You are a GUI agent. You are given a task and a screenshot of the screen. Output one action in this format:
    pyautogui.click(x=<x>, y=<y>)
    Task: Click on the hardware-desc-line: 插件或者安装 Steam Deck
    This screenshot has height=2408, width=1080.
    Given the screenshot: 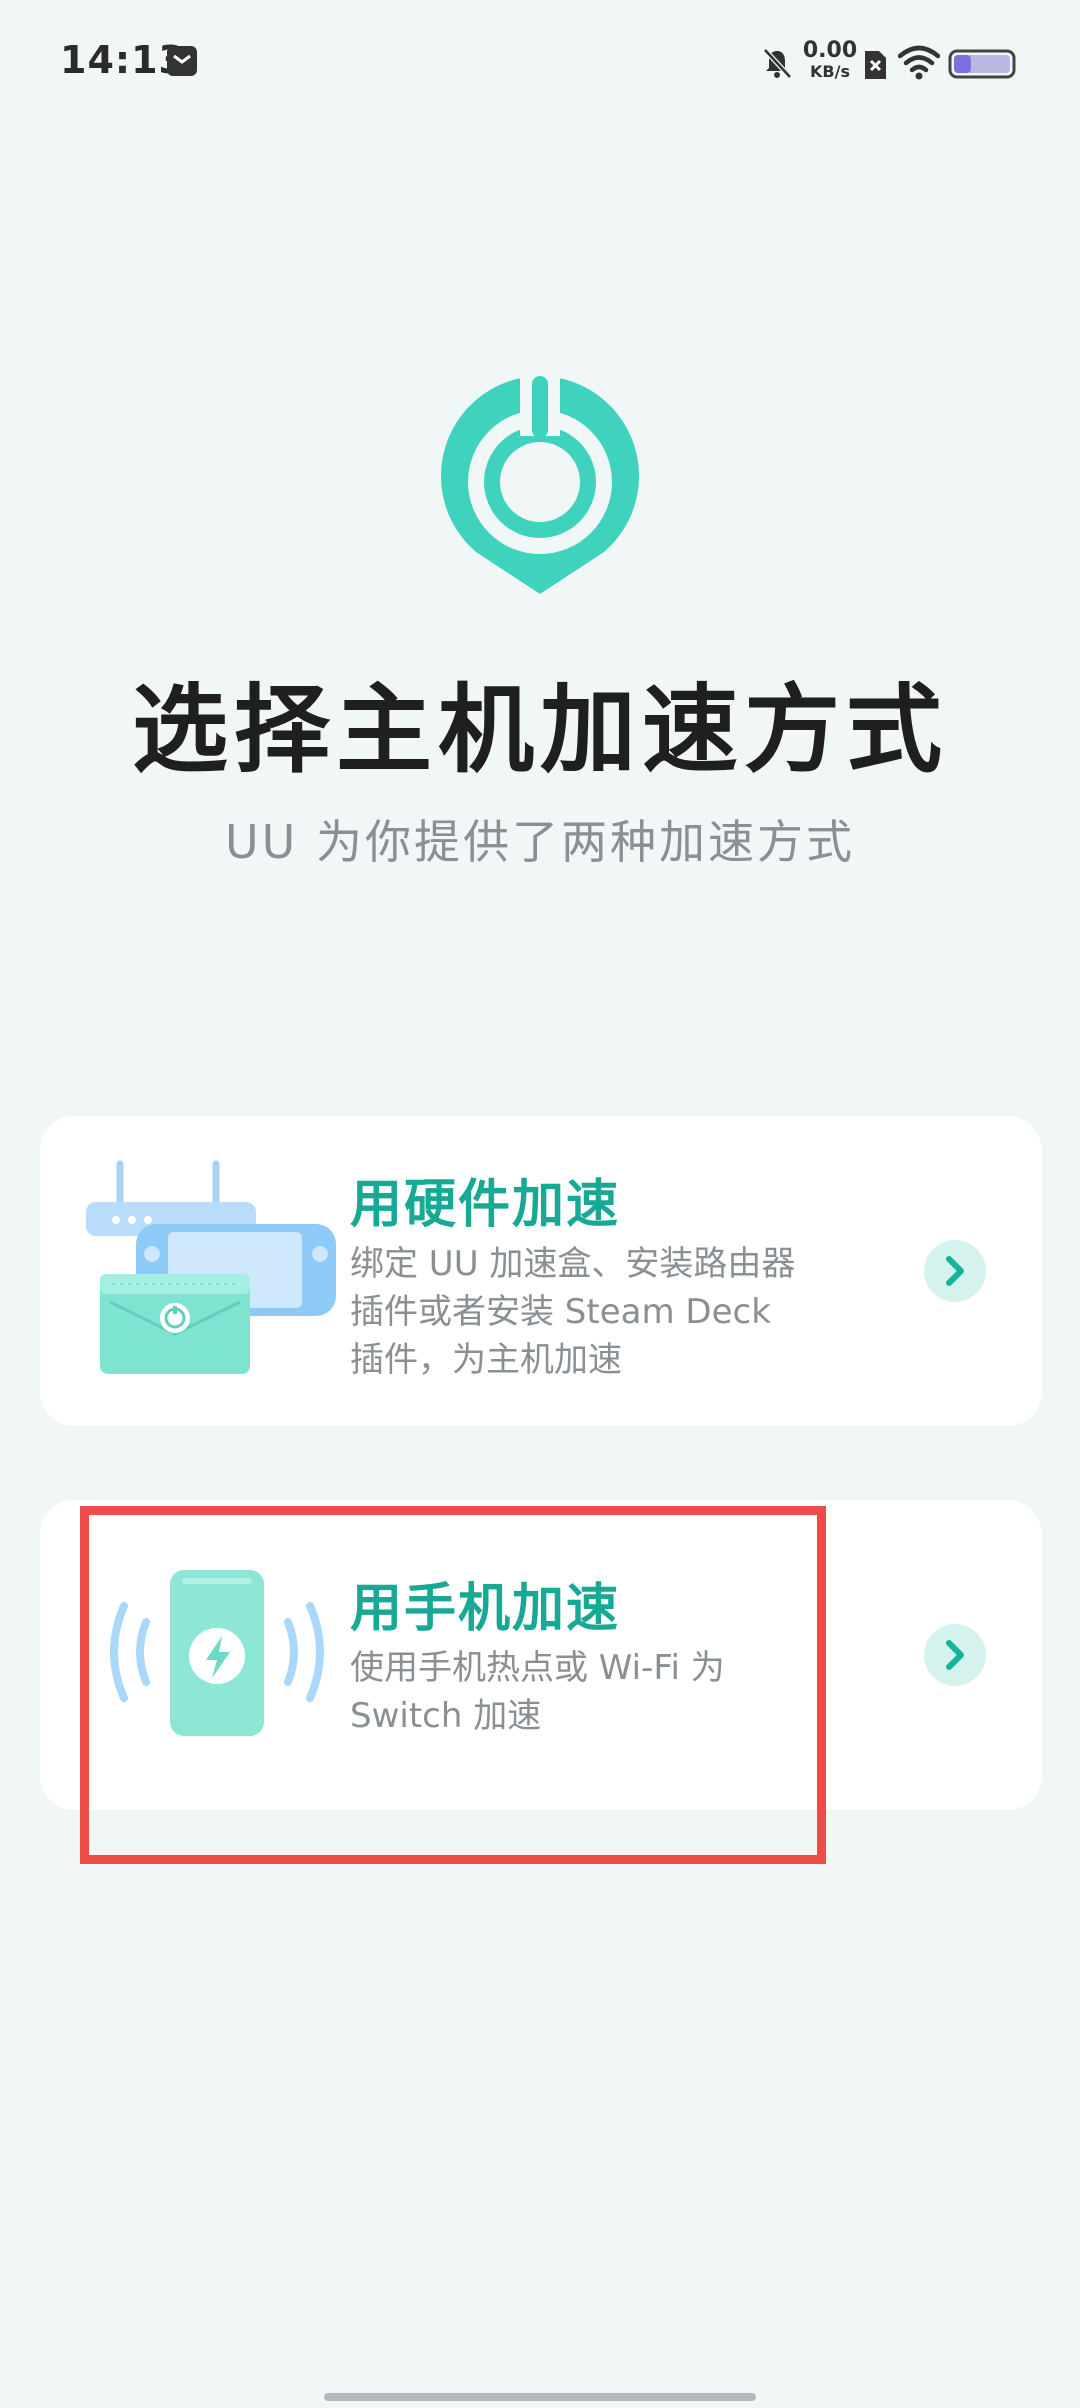 What is the action you would take?
    pyautogui.click(x=560, y=1312)
    